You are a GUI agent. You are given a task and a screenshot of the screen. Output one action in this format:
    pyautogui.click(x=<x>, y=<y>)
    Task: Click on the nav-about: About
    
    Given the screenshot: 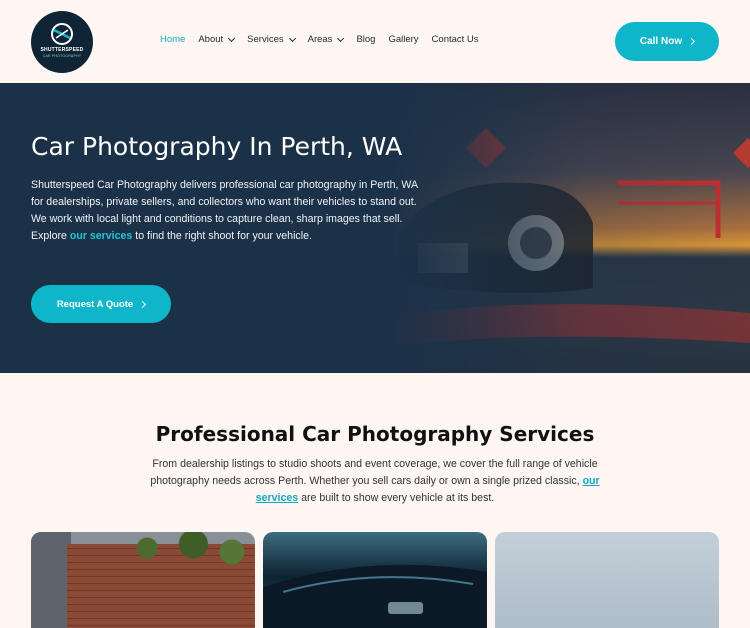 What is the action you would take?
    pyautogui.click(x=217, y=39)
    